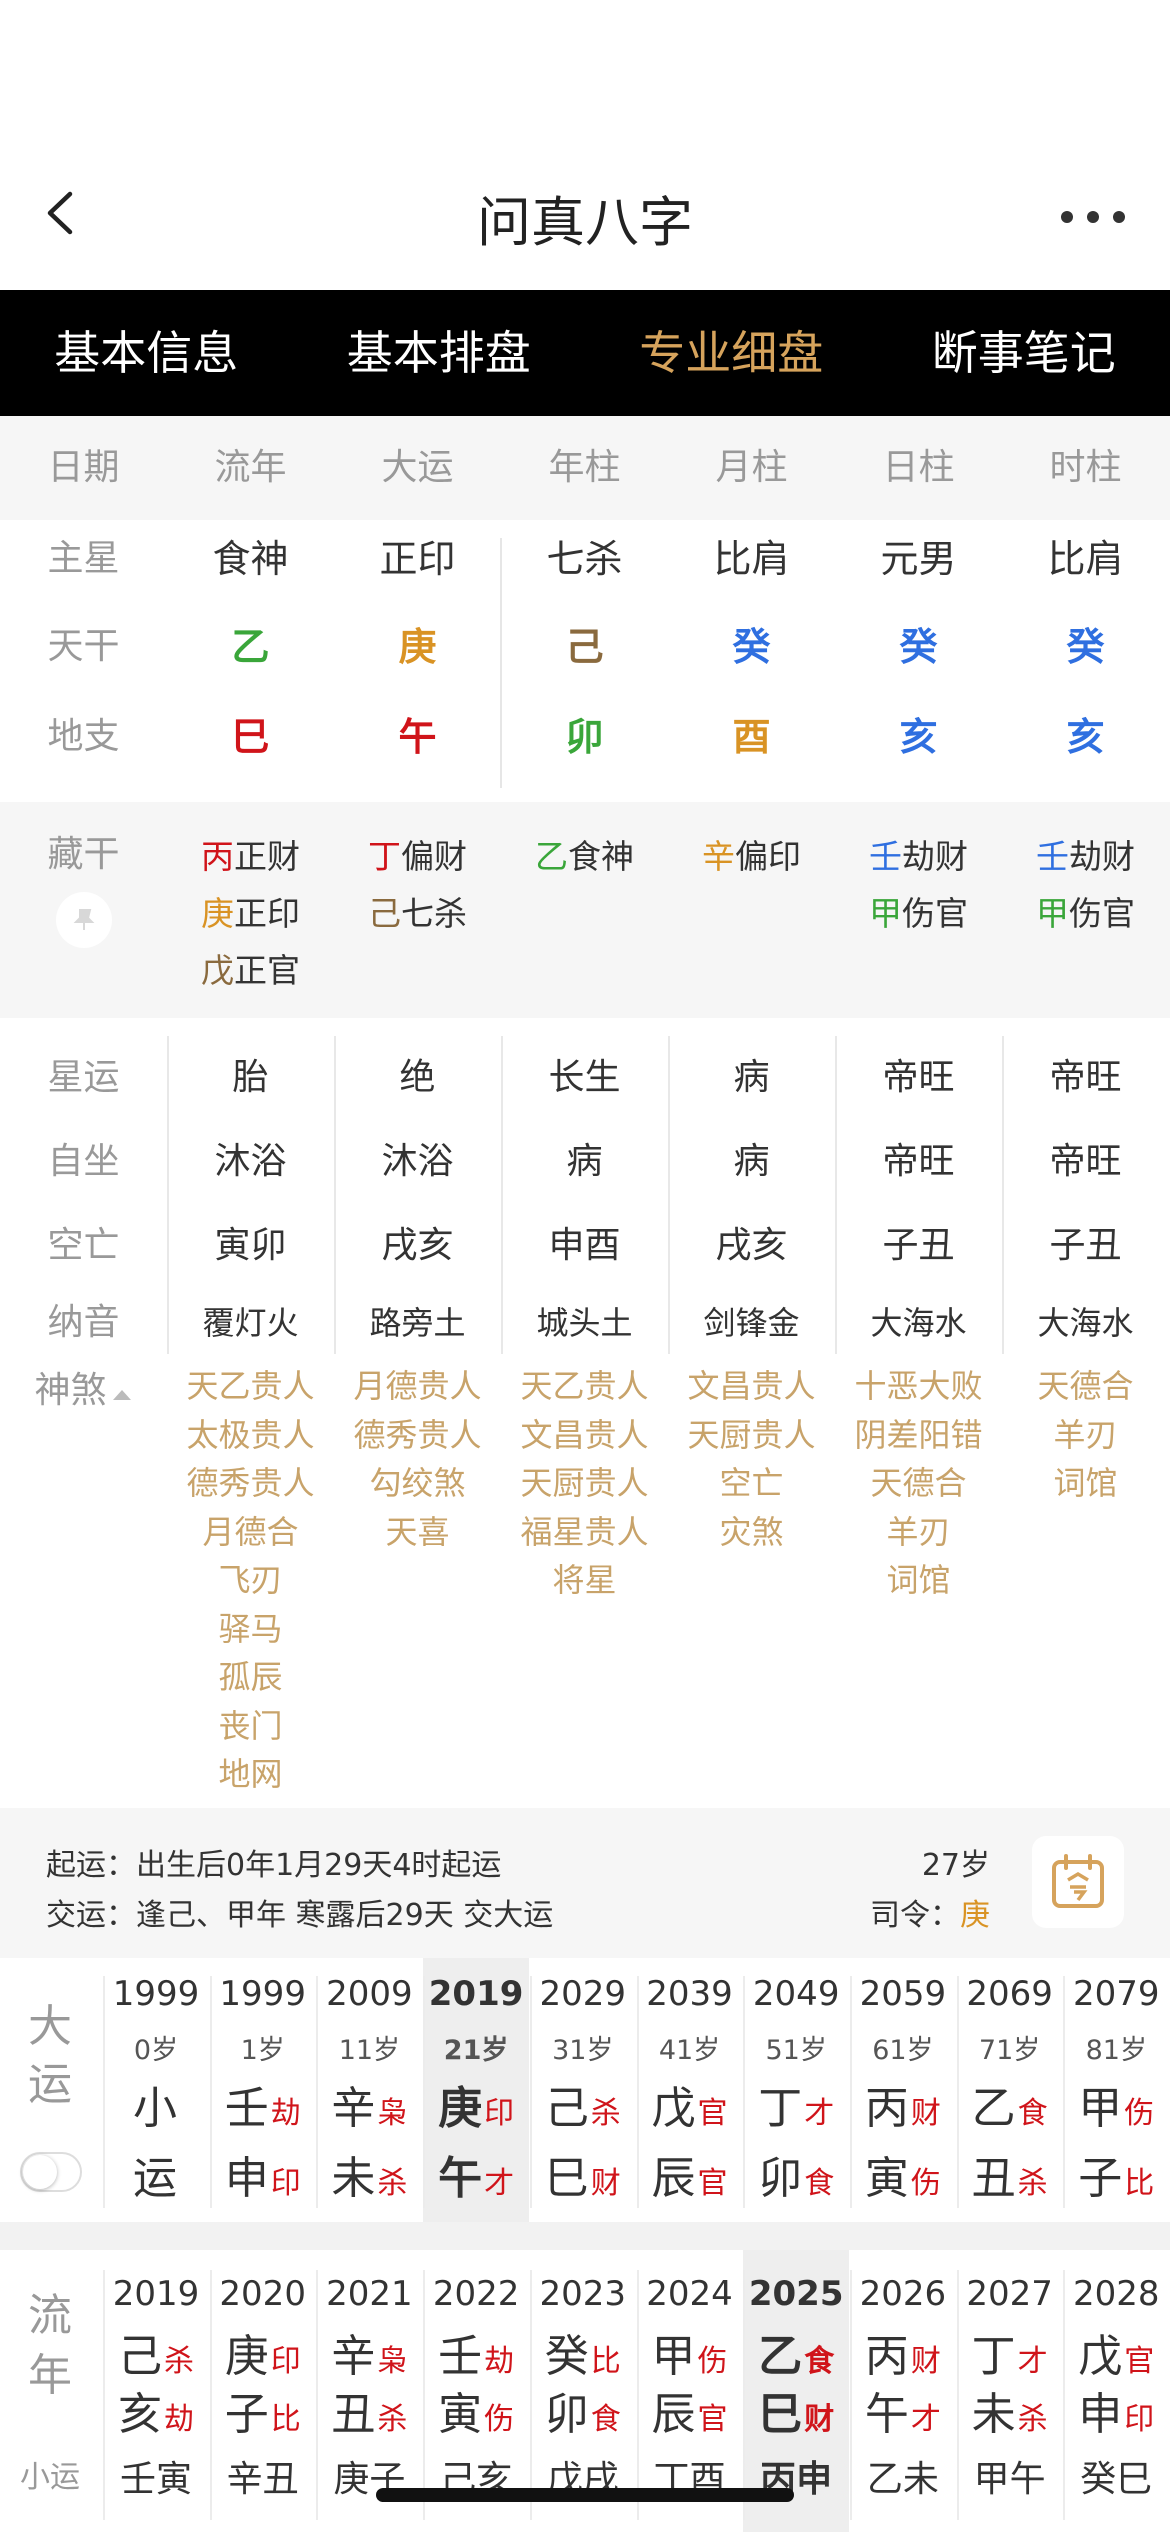  I want to click on dizhi-char: 午, so click(417, 737).